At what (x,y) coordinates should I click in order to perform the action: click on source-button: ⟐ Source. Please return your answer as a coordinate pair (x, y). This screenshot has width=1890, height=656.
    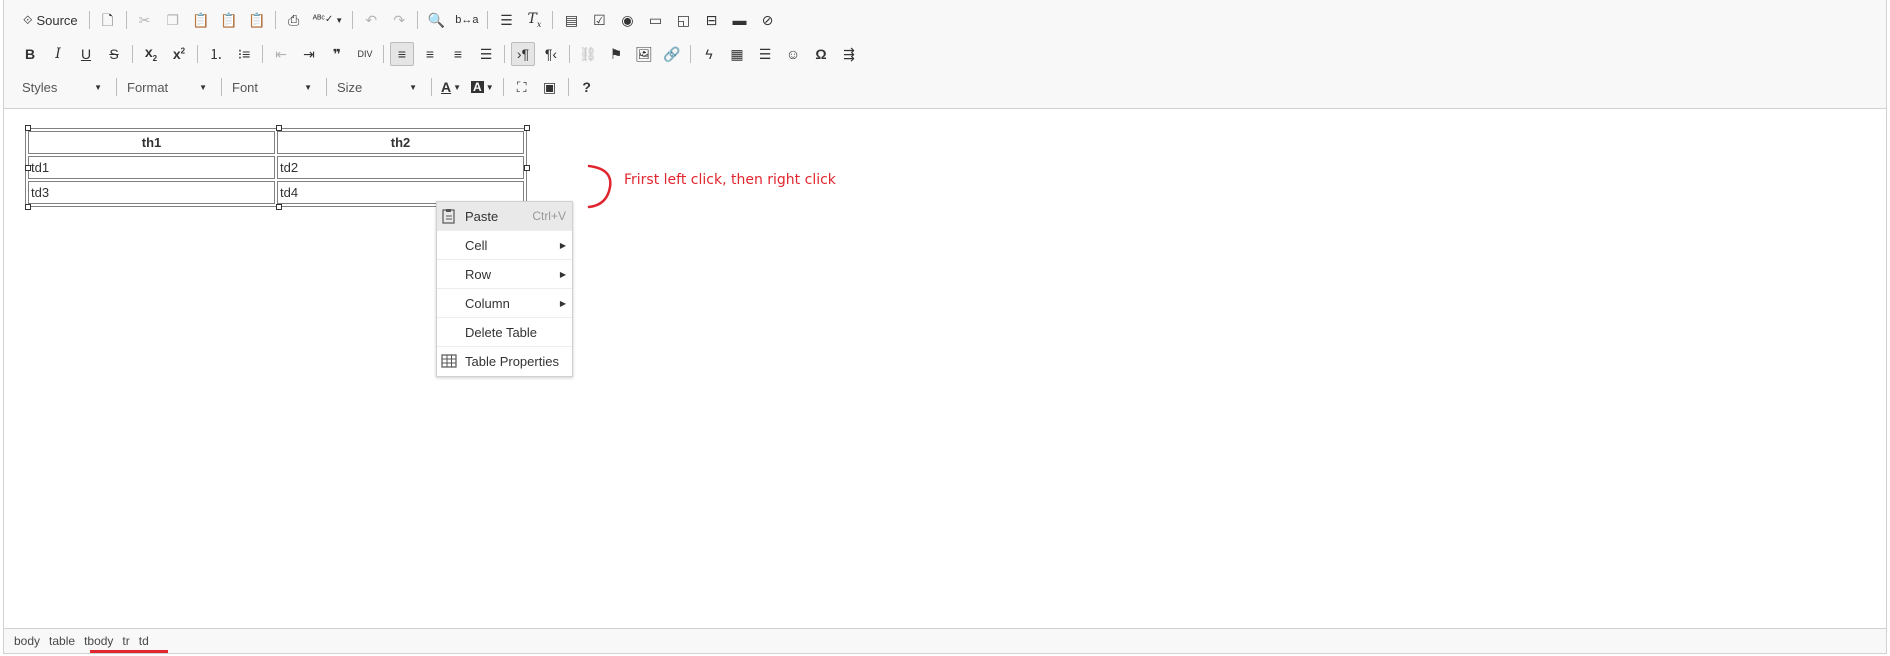
    Looking at the image, I should click on (50, 20).